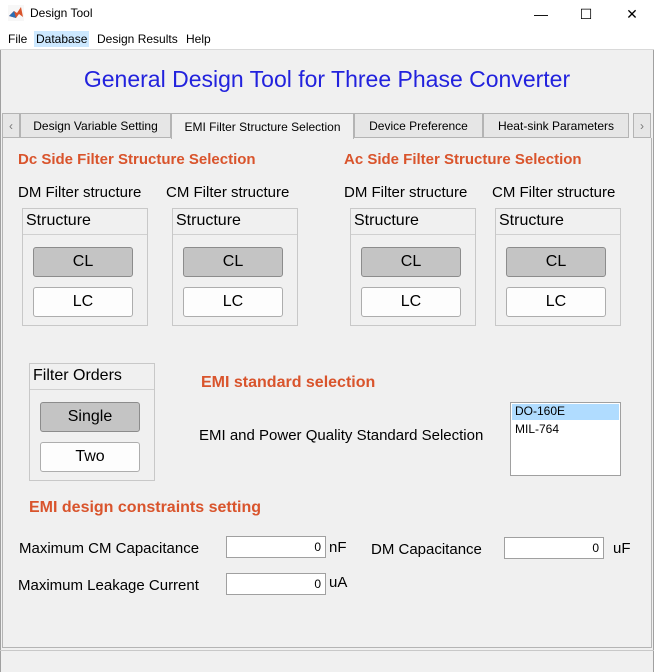 Image resolution: width=654 pixels, height=672 pixels. I want to click on menu-database: Database, so click(62, 39).